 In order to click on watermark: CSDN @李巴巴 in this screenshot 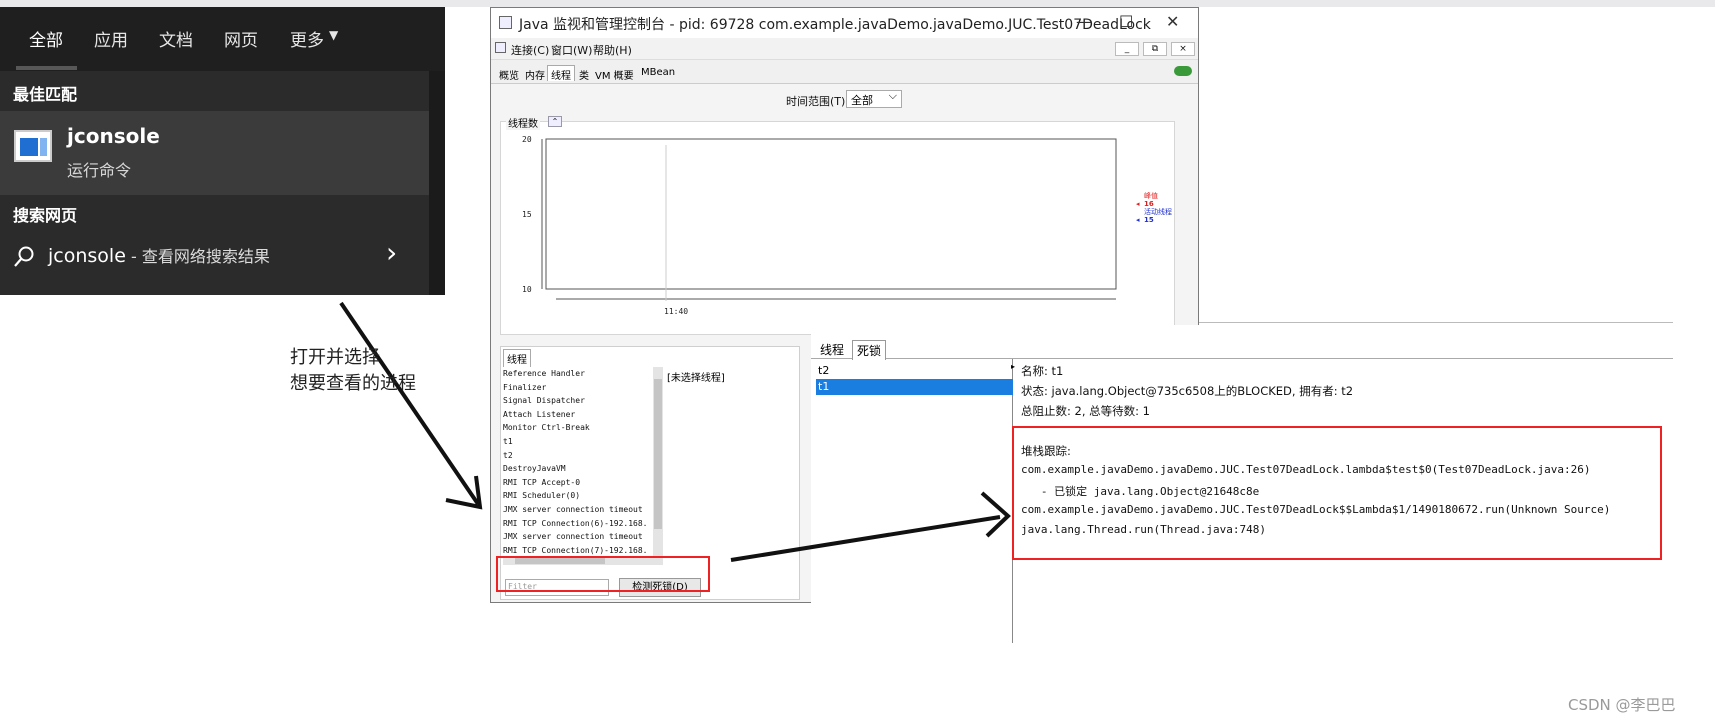, I will do `click(1622, 705)`.